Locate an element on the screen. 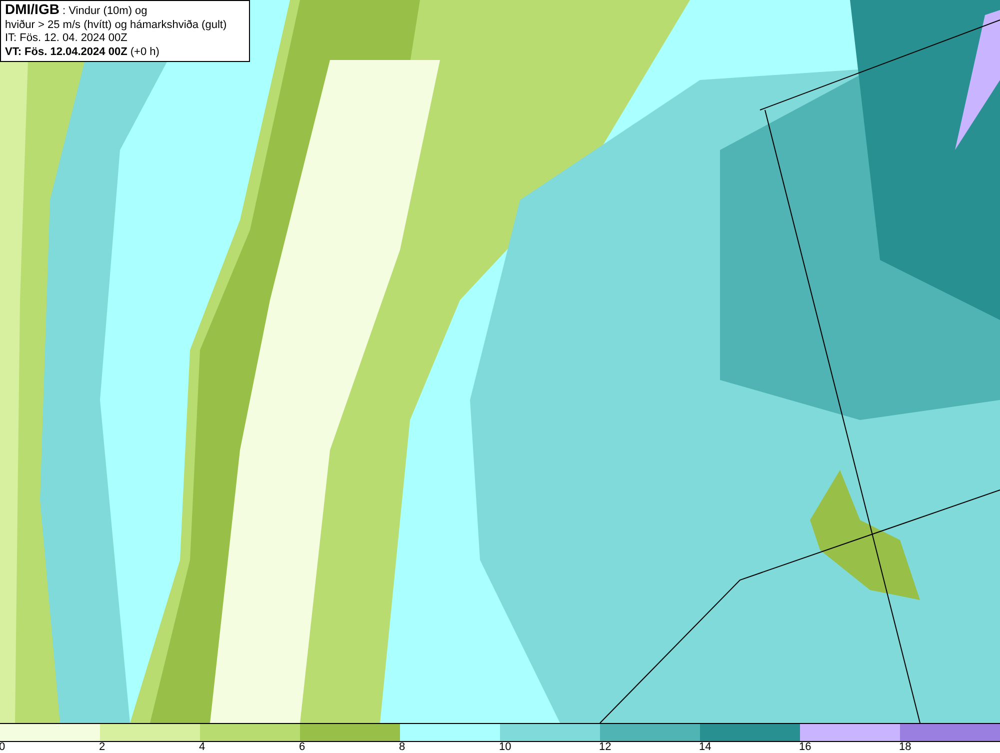 Image resolution: width=1000 pixels, height=753 pixels. scale-tick-label: 16 is located at coordinates (805, 747).